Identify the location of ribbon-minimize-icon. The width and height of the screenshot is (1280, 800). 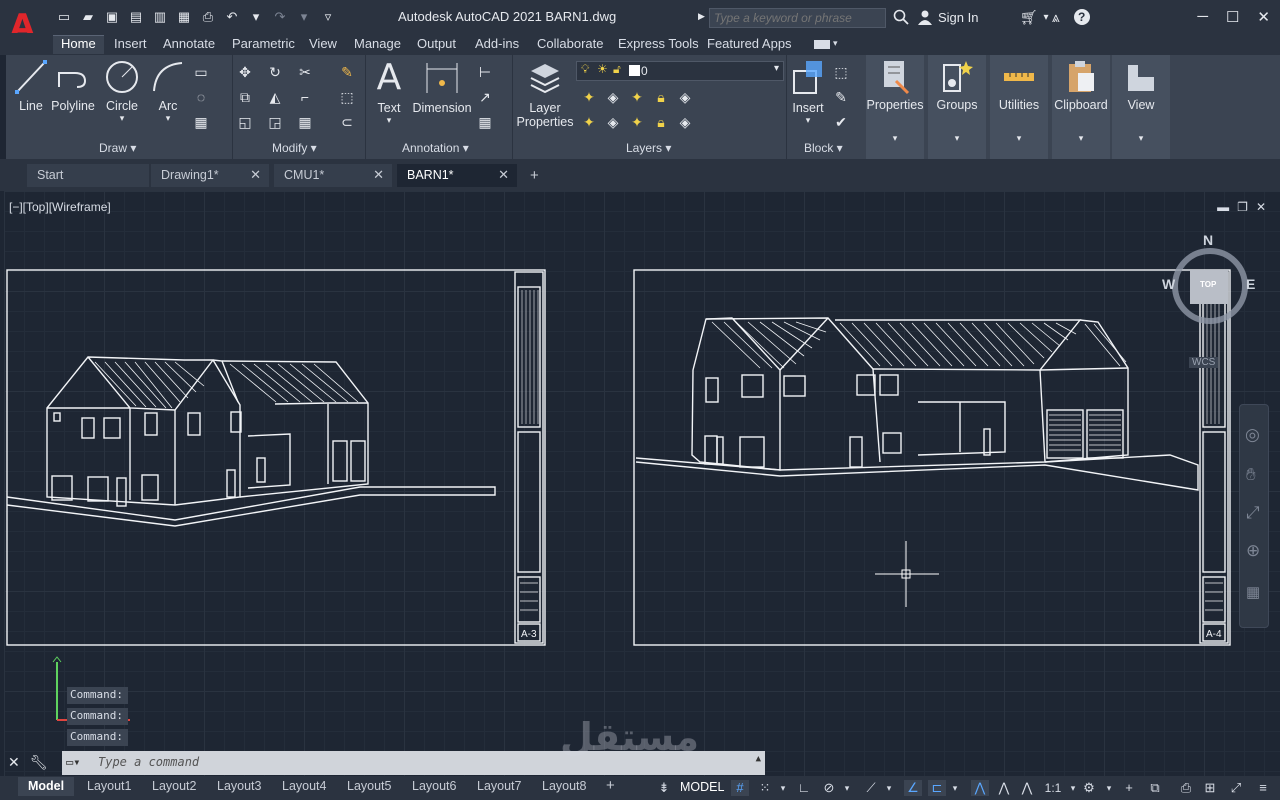
(822, 44).